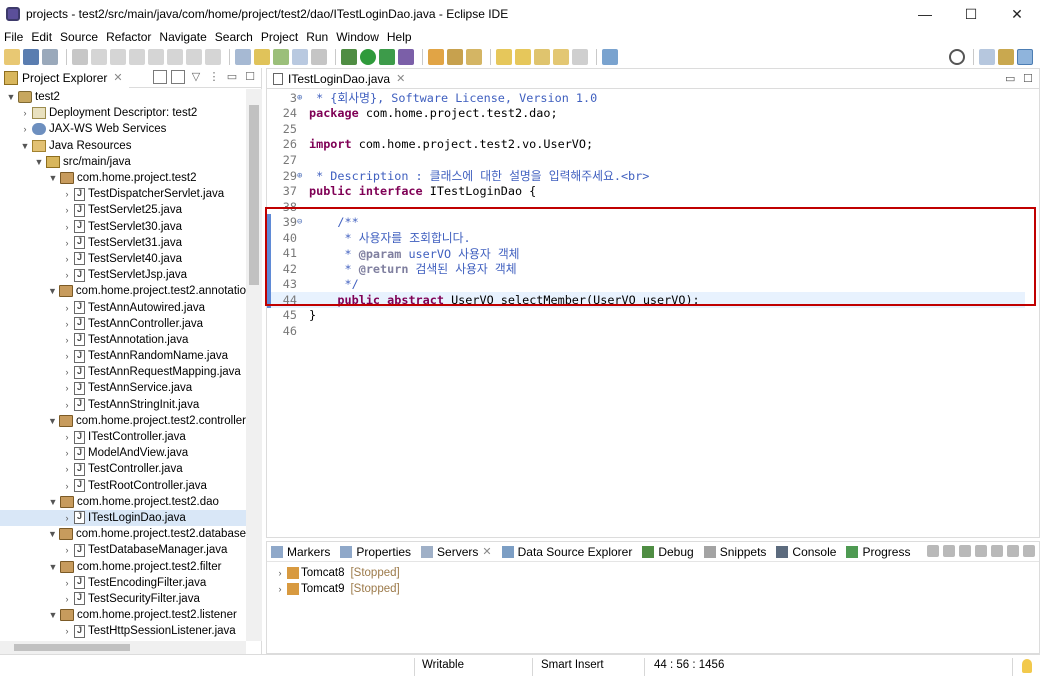 Image resolution: width=1040 pixels, height=678 pixels. What do you see at coordinates (123, 469) in the screenshot?
I see `tree-item: › TestController.java` at bounding box center [123, 469].